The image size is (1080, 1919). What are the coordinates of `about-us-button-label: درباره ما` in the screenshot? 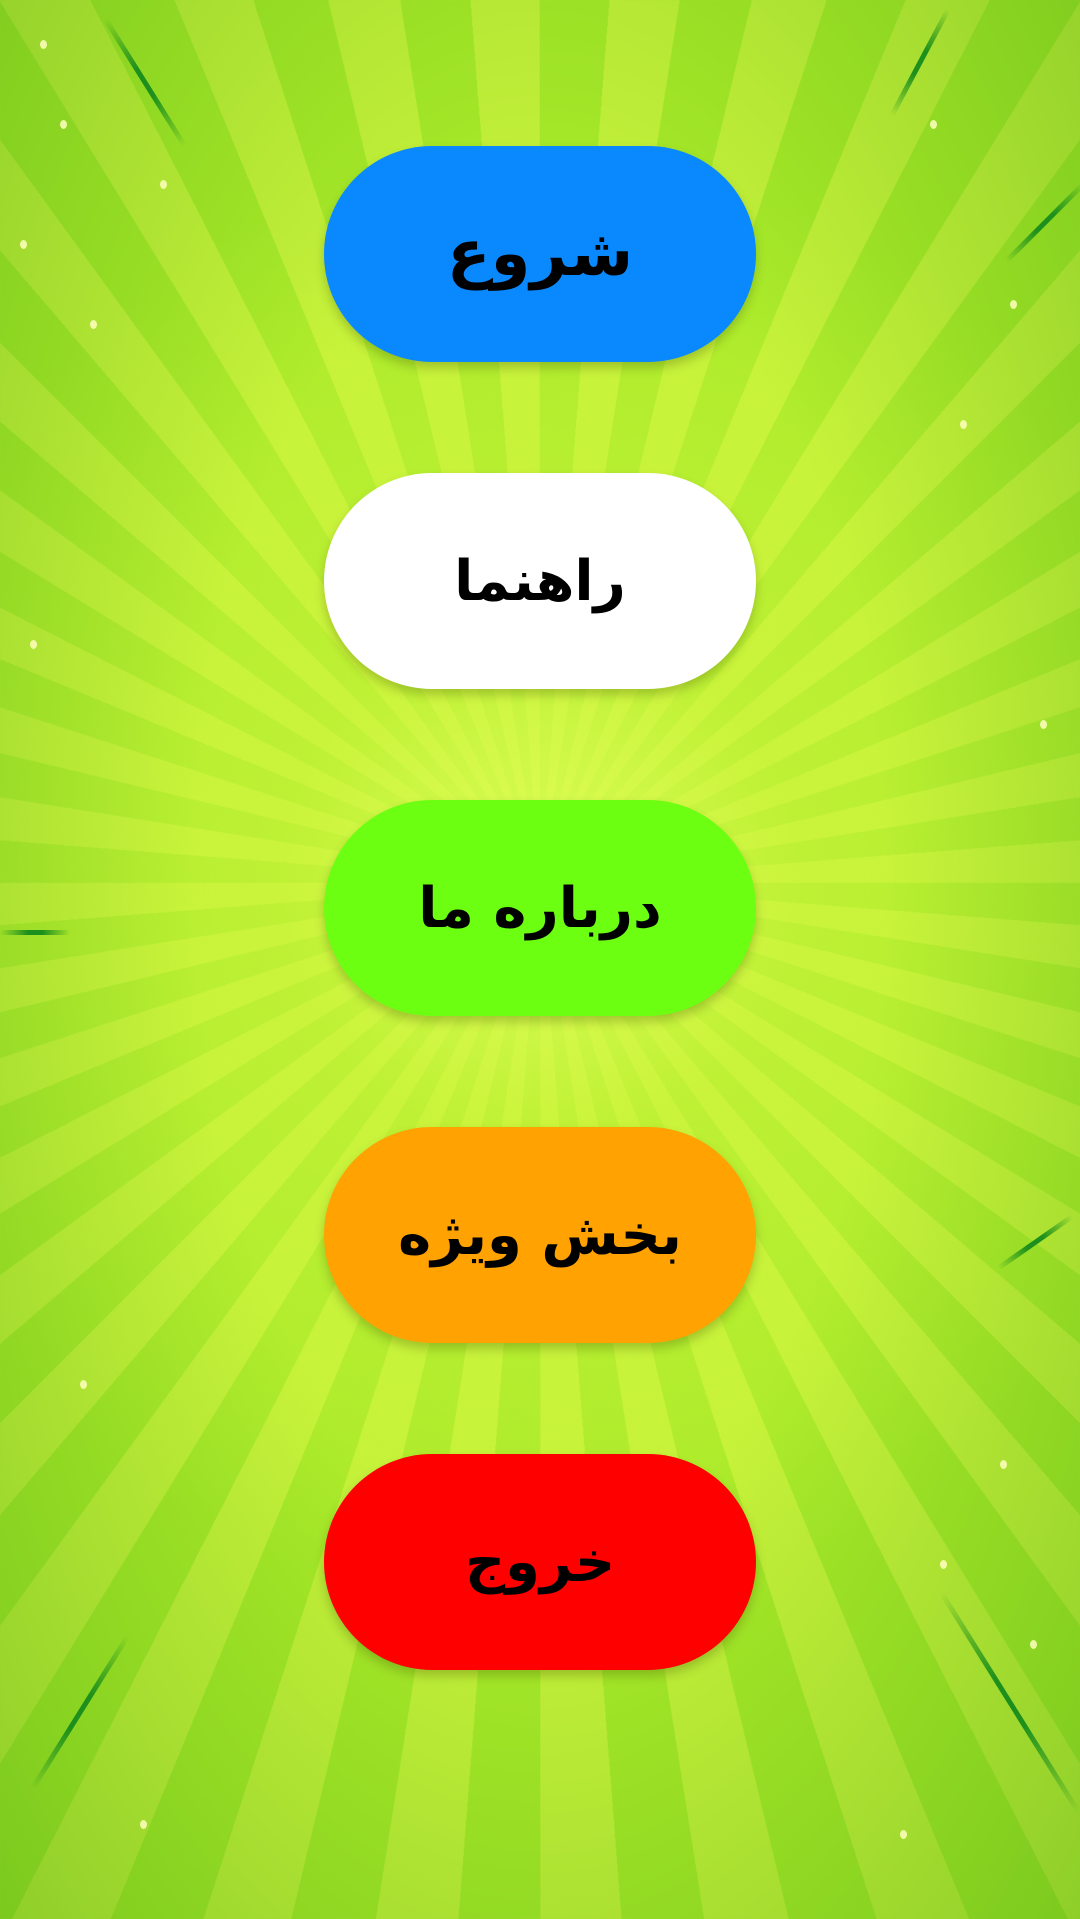 It's located at (540, 908).